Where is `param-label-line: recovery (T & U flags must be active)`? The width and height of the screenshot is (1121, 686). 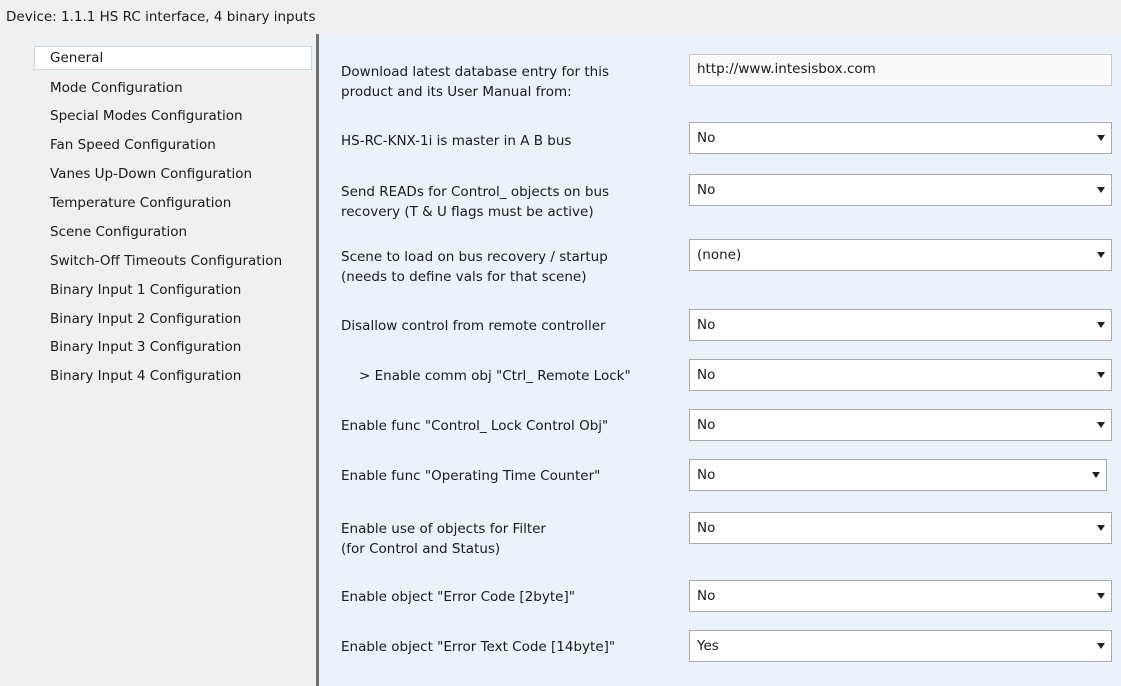
param-label-line: recovery (T & U flags must be active) is located at coordinates (467, 212).